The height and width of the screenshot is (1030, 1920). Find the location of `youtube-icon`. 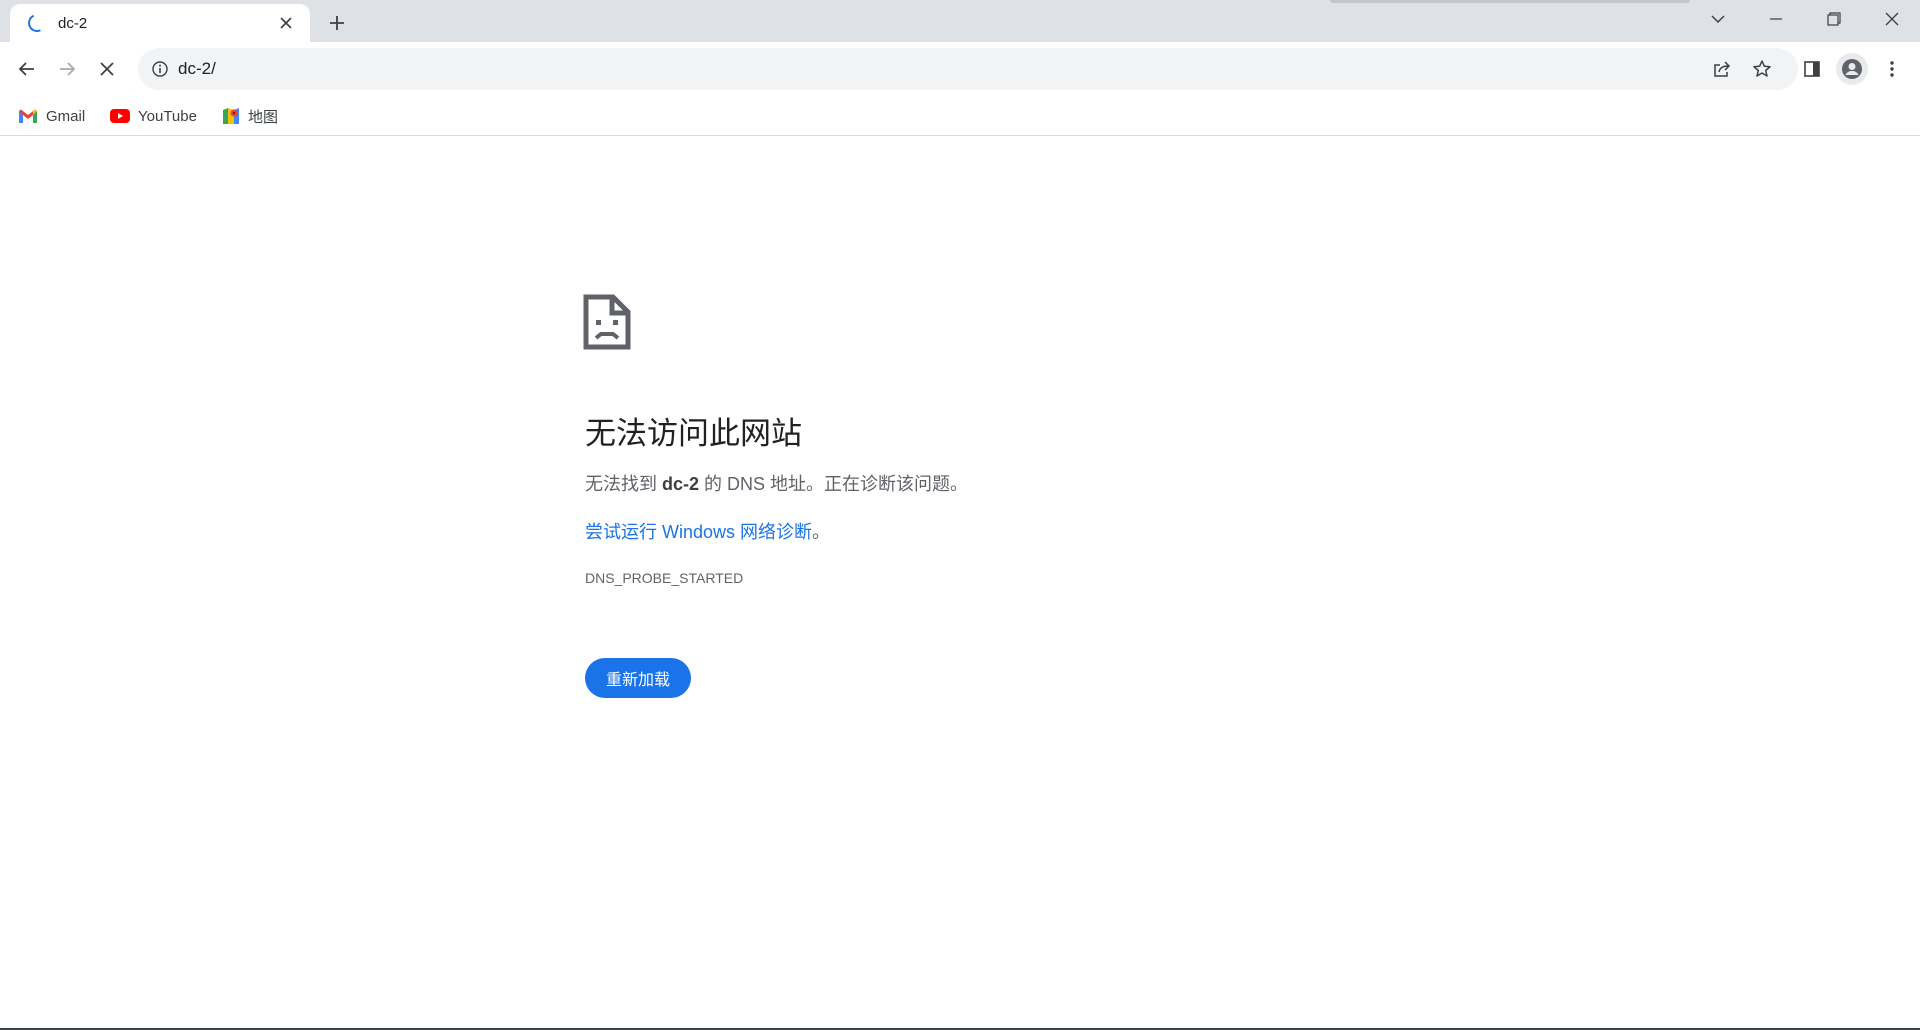

youtube-icon is located at coordinates (120, 116).